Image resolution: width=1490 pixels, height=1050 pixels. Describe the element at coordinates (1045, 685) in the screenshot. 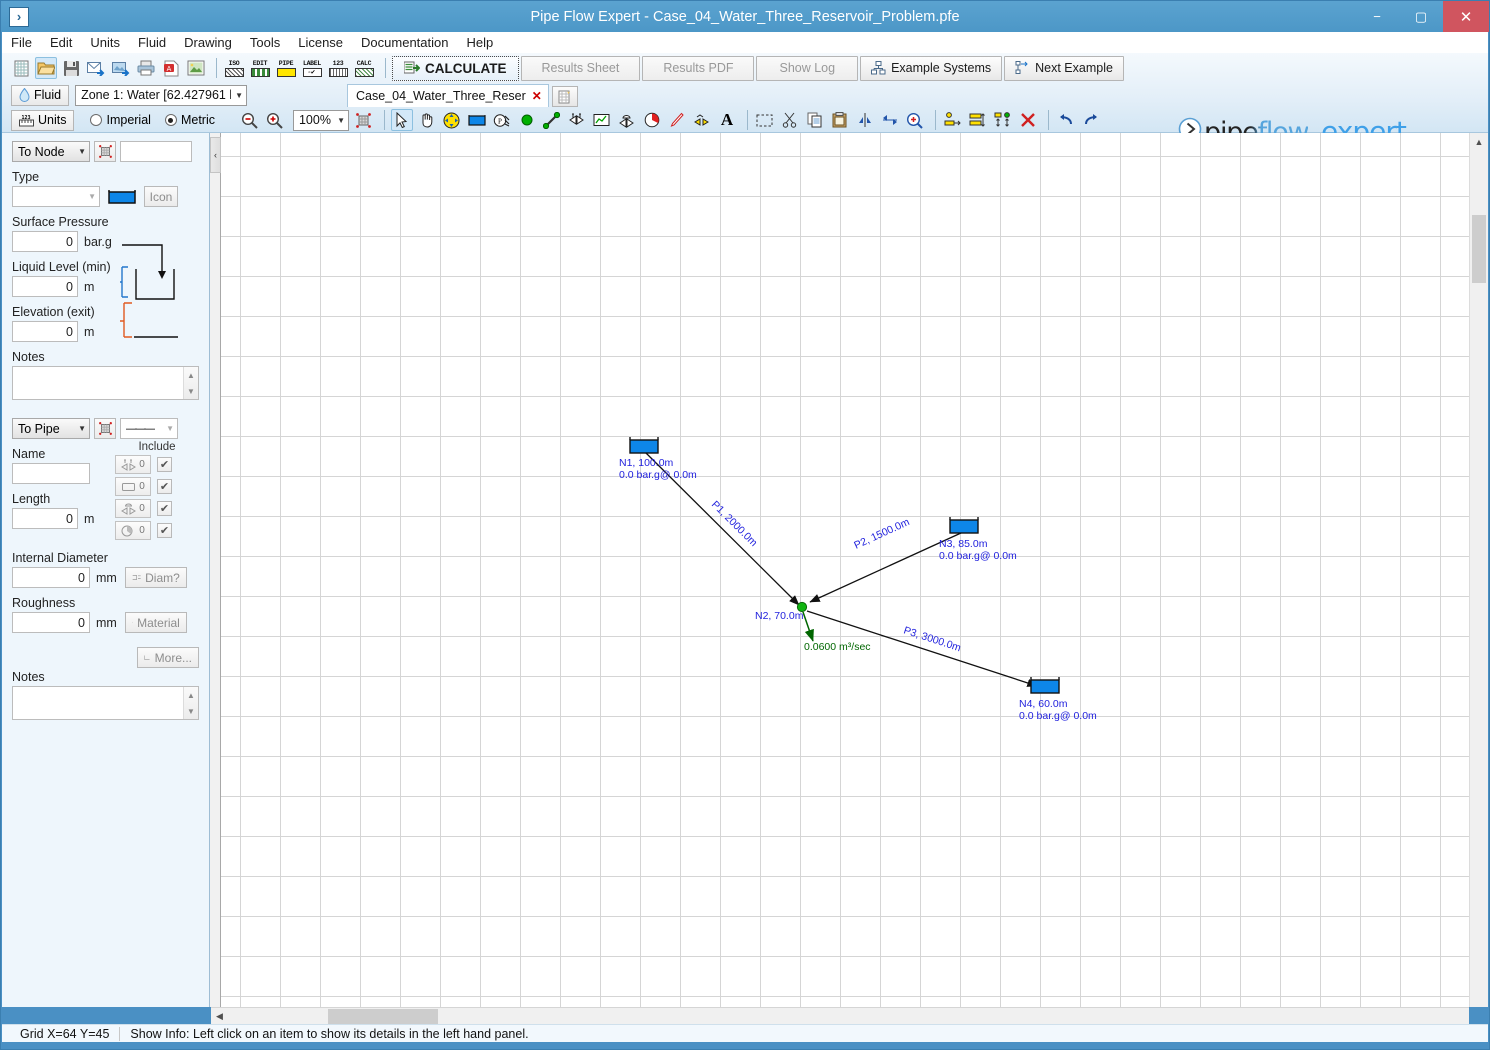

I see `node-n4-tank` at that location.